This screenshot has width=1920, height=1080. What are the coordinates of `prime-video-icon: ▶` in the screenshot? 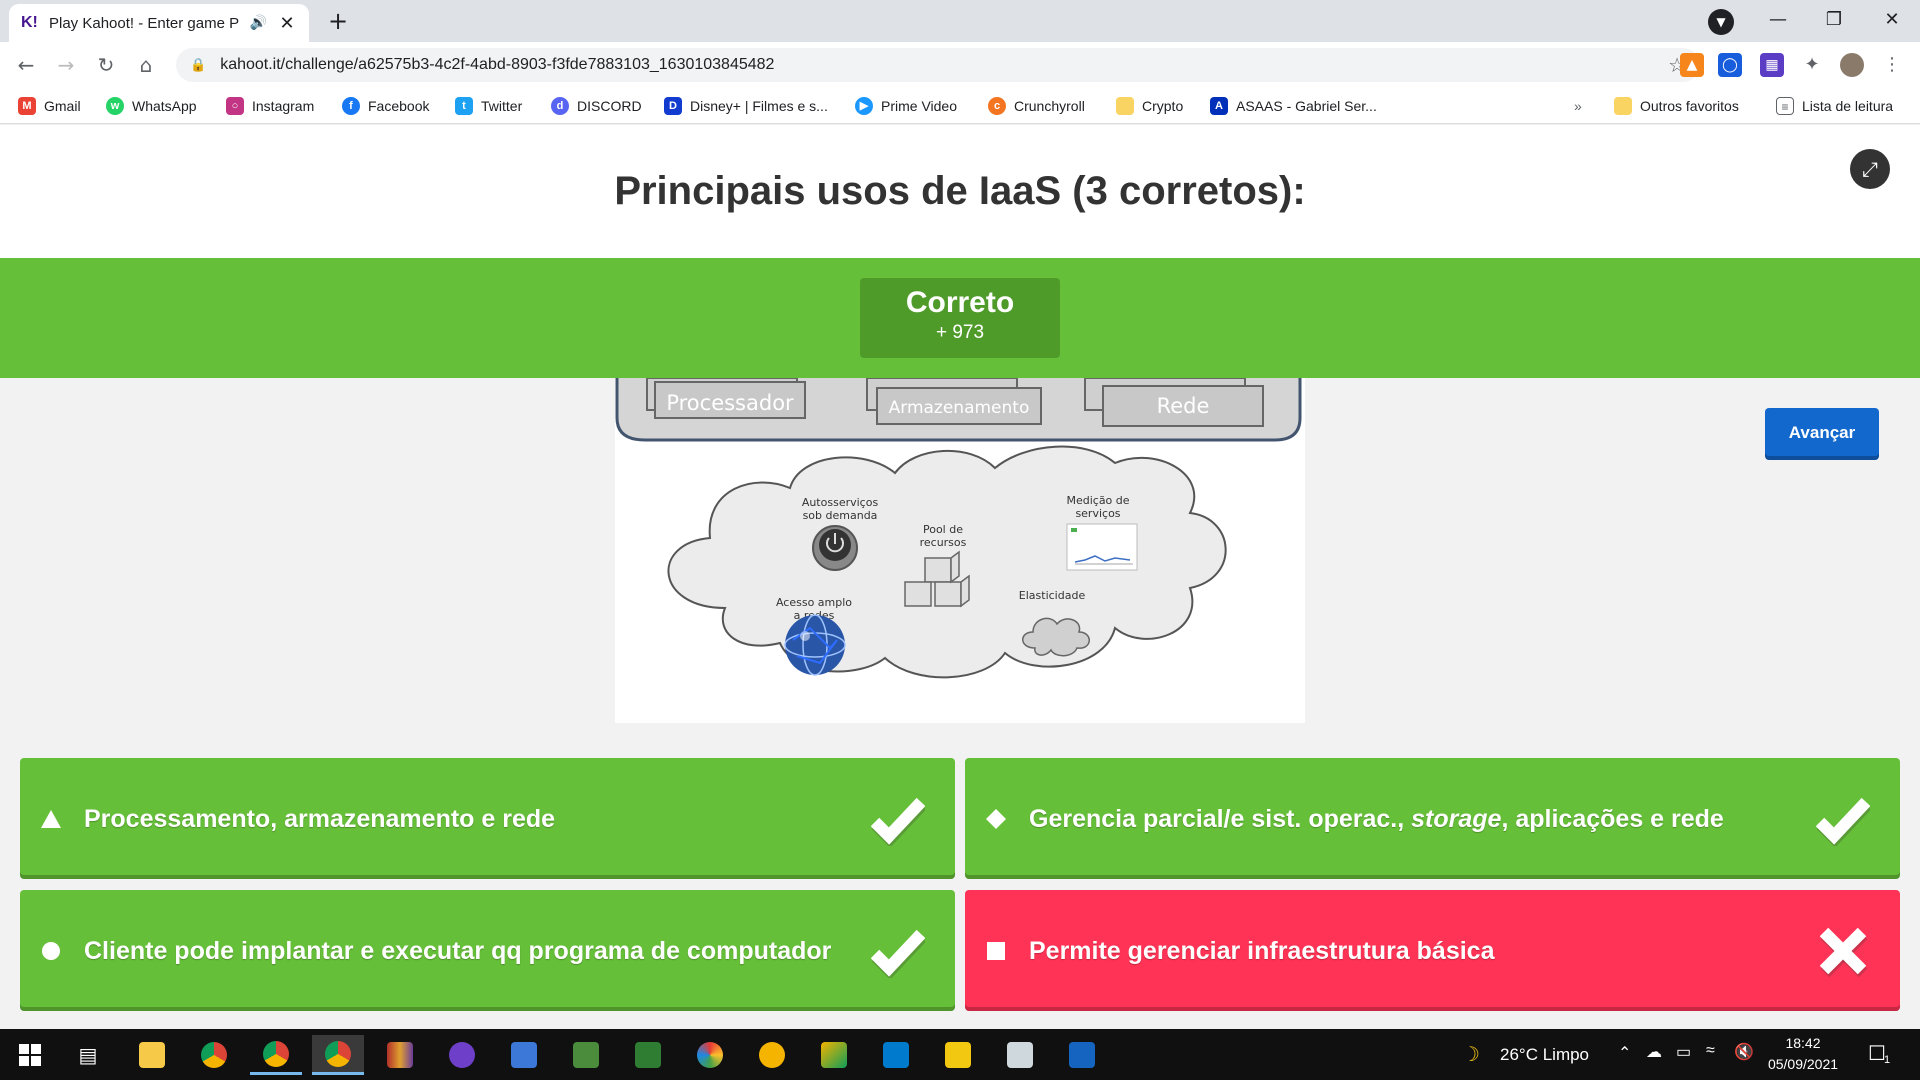 It's located at (864, 106).